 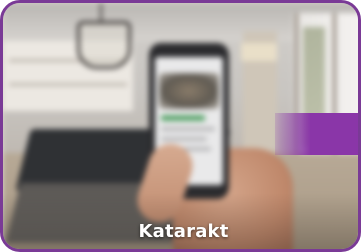 What do you see at coordinates (316, 134) in the screenshot?
I see `purple-accent-bar` at bounding box center [316, 134].